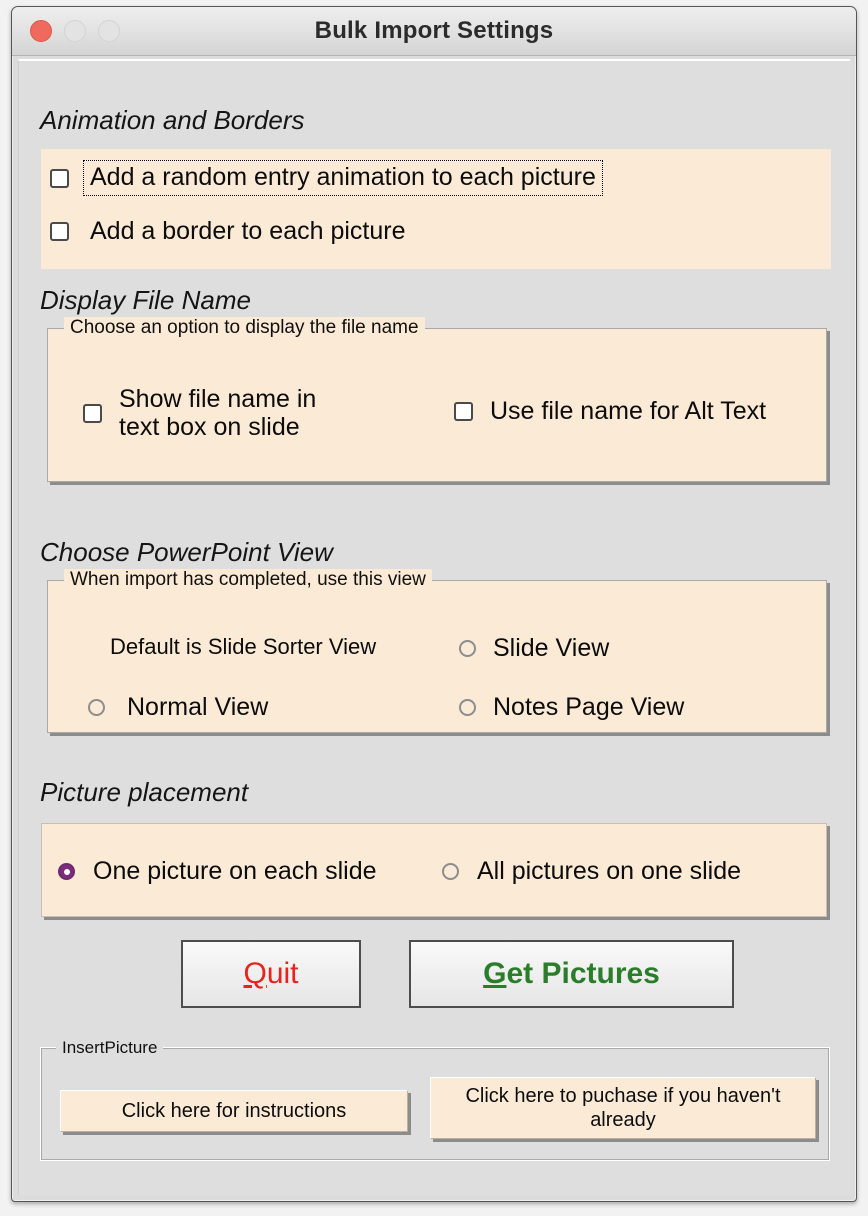  Describe the element at coordinates (234, 1111) in the screenshot. I see `instructions-button: Click here for instructions` at that location.